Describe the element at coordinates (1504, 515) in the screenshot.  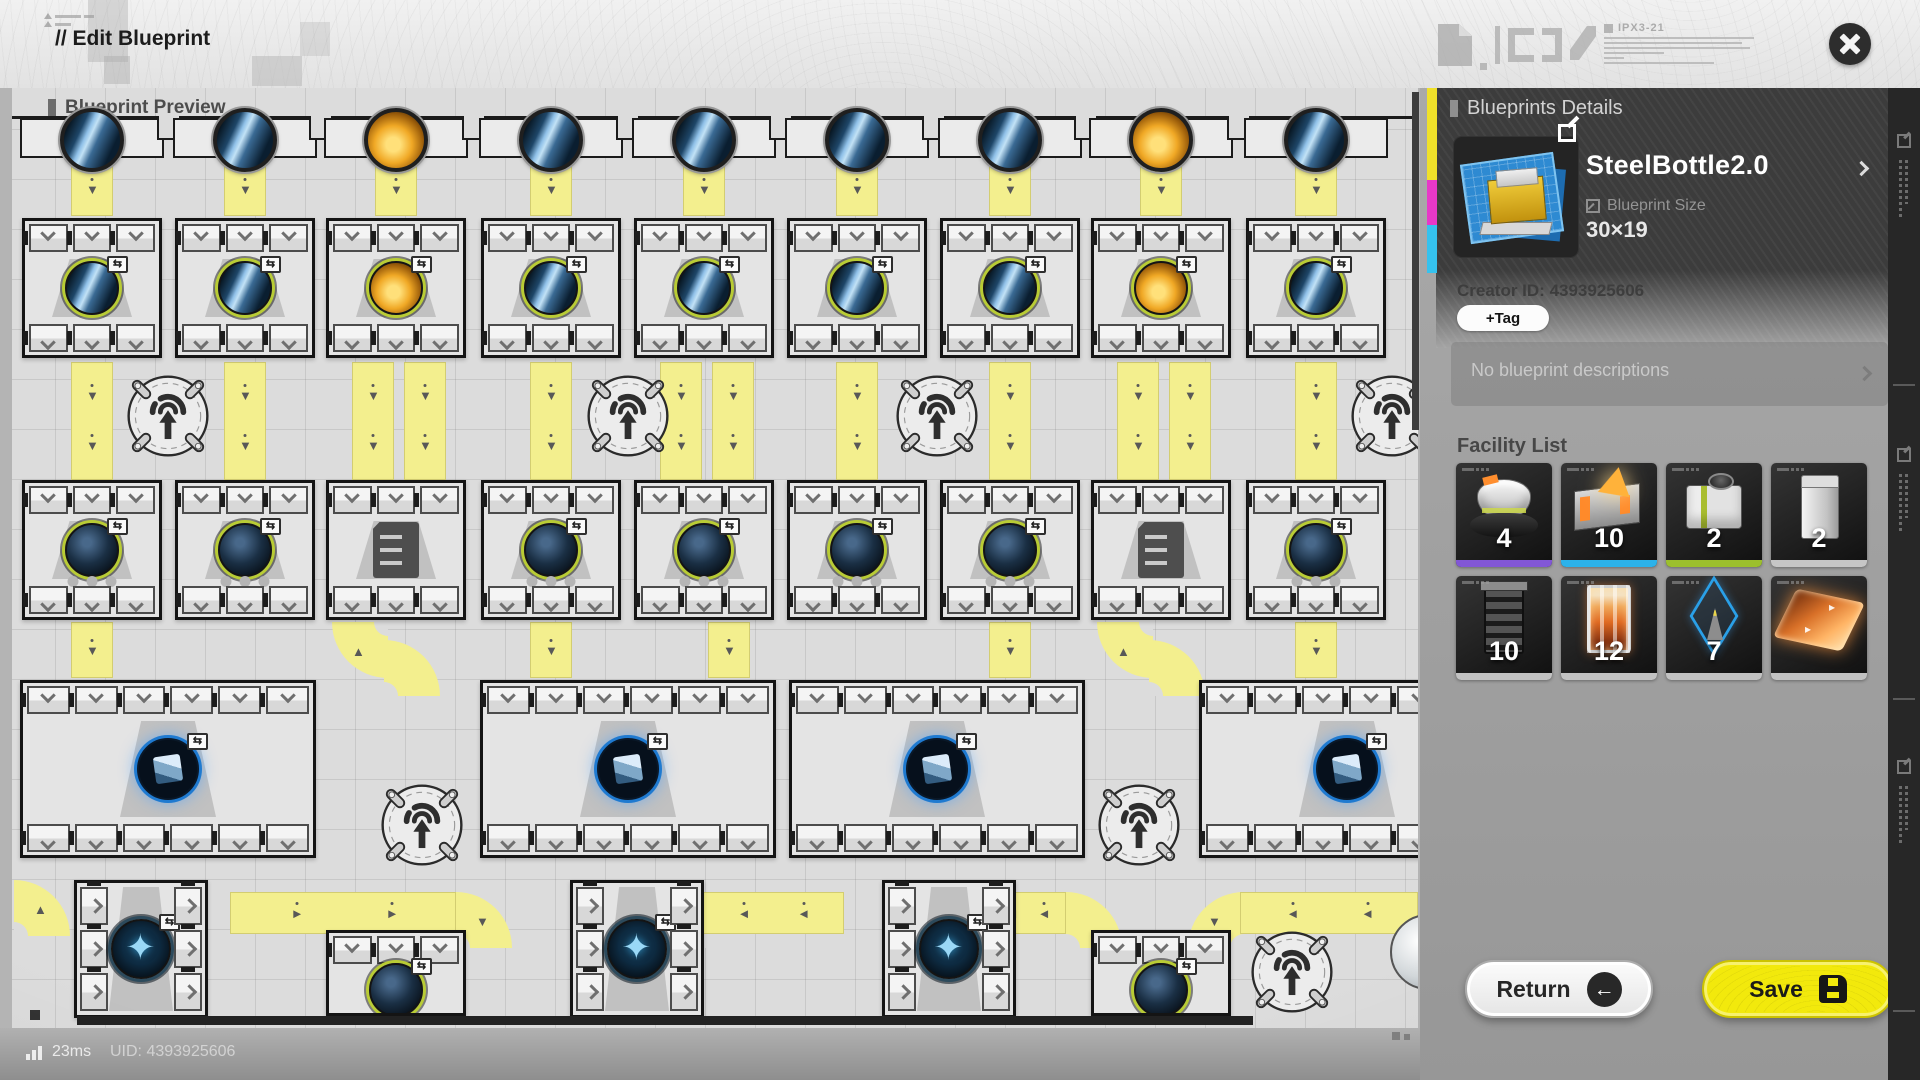
I see `facility-item-refining-furnace: 4` at that location.